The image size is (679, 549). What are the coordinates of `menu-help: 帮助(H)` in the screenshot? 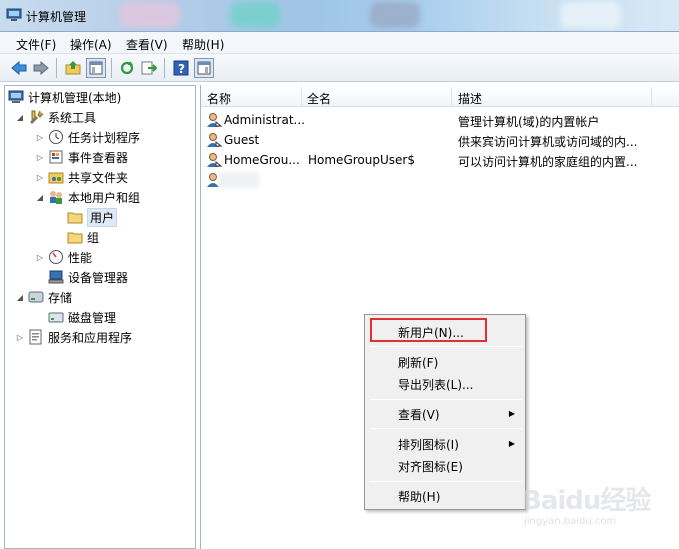 It's located at (203, 44).